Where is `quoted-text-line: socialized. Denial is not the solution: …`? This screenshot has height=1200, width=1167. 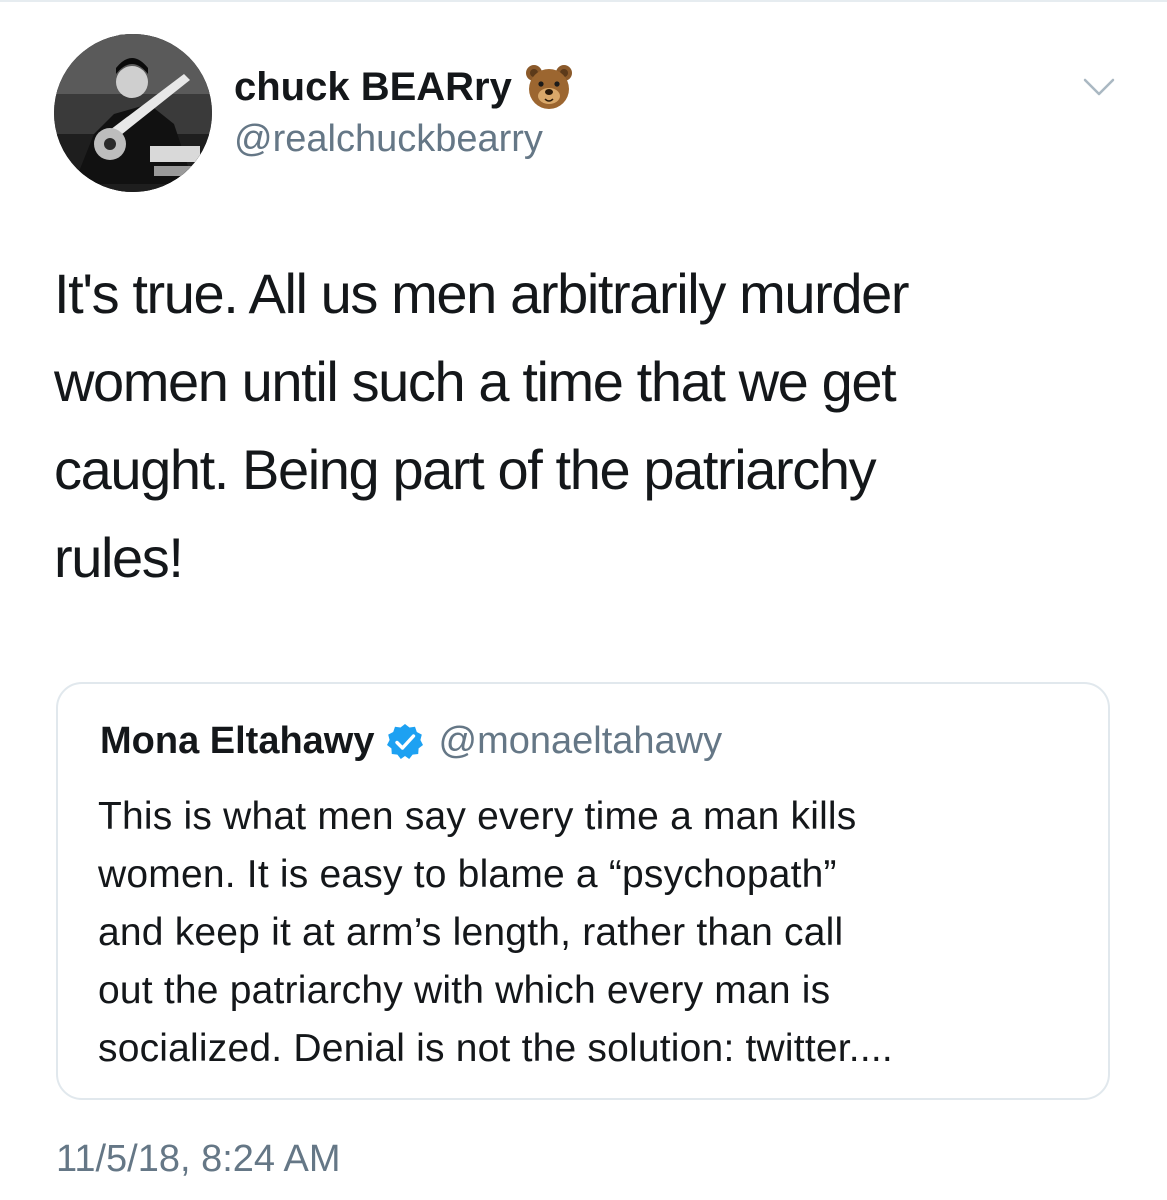 quoted-text-line: socialized. Denial is not the solution: … is located at coordinates (495, 1048).